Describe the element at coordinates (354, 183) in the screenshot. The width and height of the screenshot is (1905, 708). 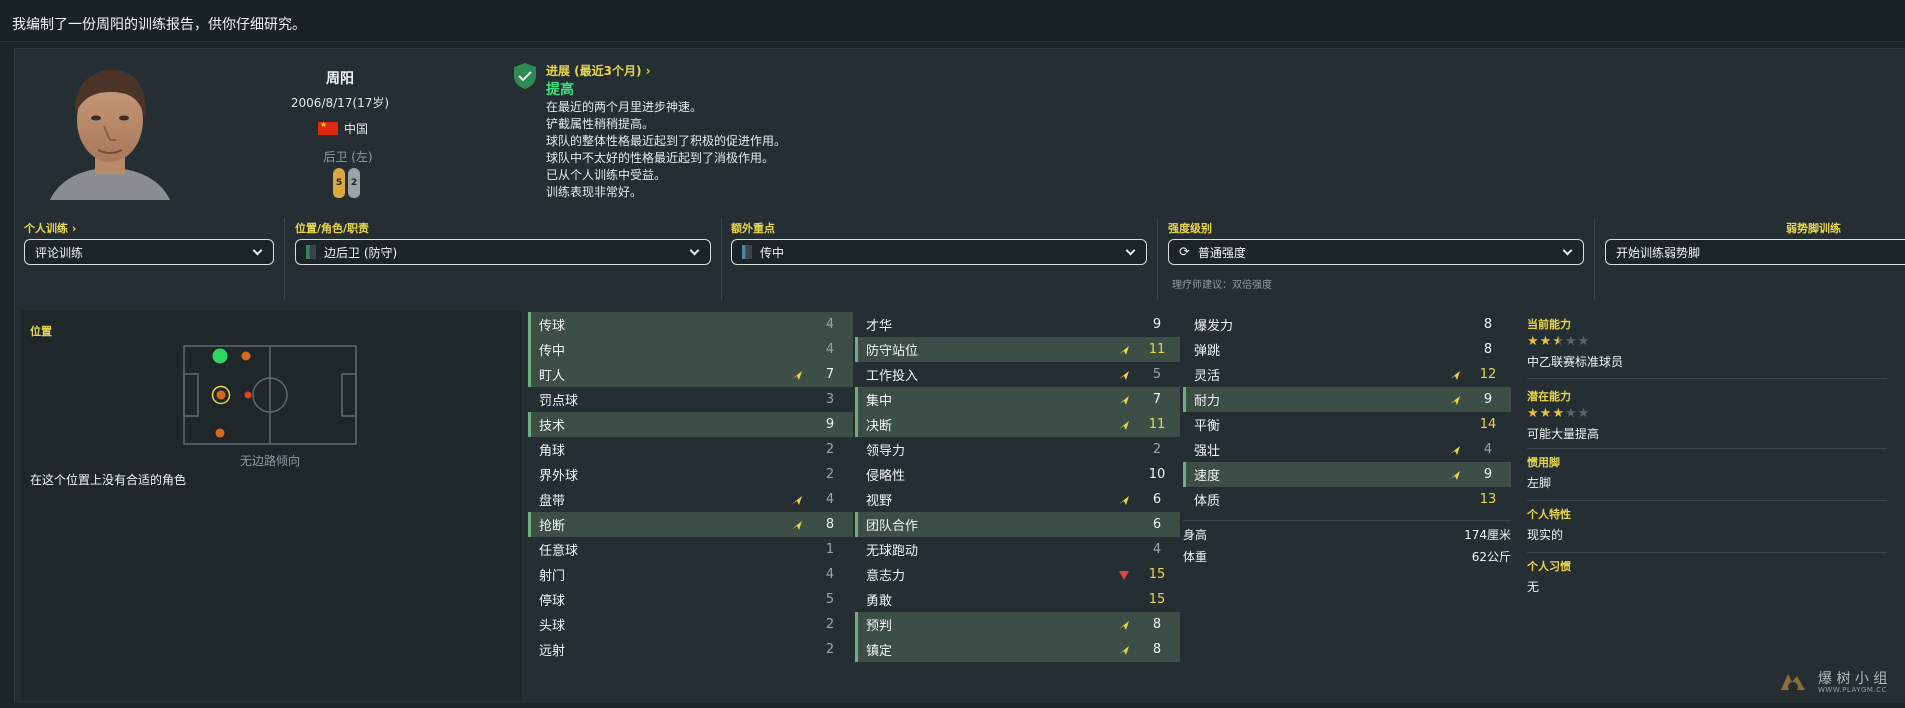
I see `right-foot-icon: 2` at that location.